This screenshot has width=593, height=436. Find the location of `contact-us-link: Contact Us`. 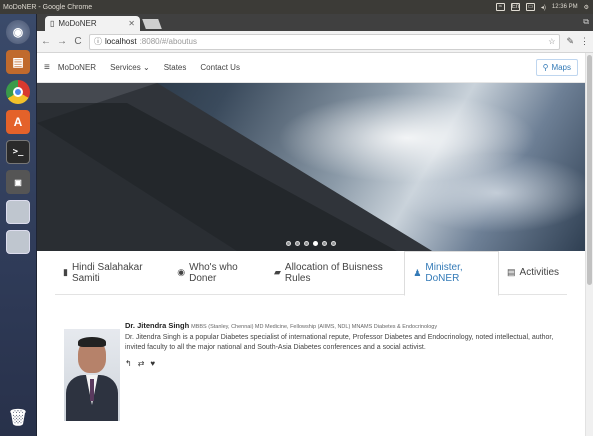

contact-us-link: Contact Us is located at coordinates (220, 67).